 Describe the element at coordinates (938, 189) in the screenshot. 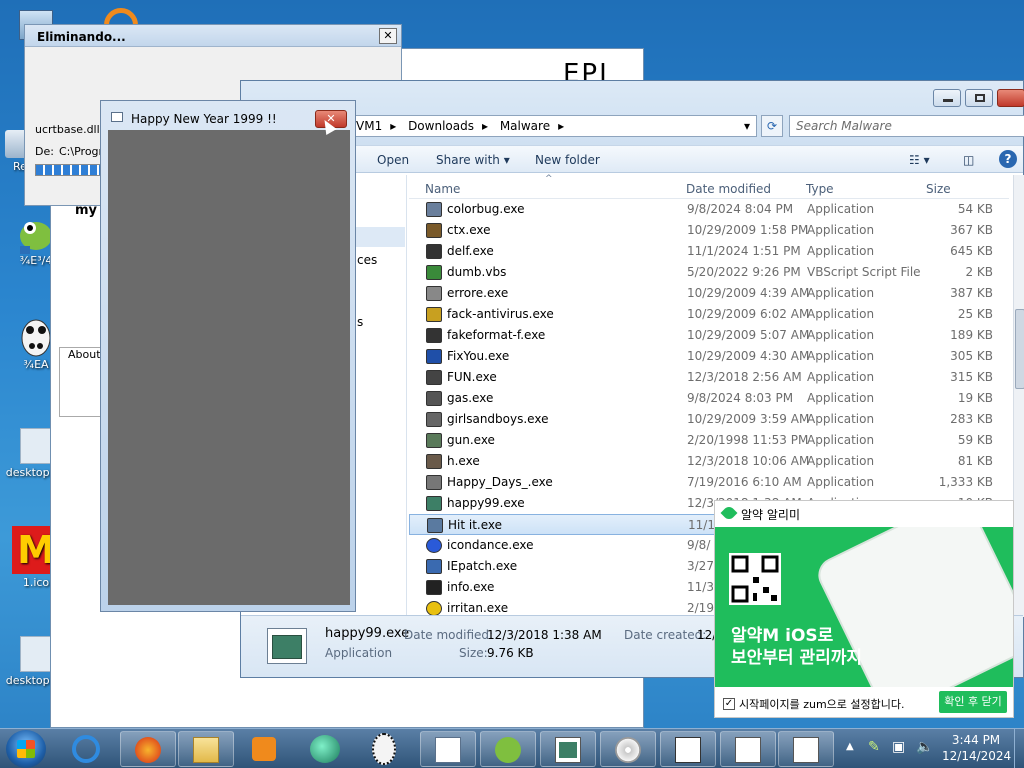

I see `column-size: Size` at that location.